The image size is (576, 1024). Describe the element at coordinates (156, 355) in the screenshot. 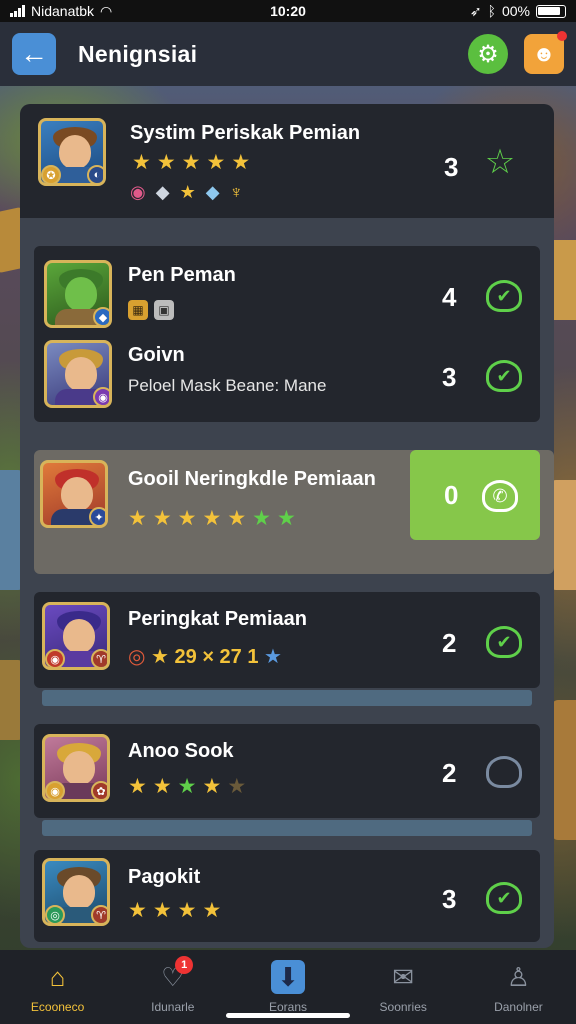

I see `player-name: Goivn` at that location.